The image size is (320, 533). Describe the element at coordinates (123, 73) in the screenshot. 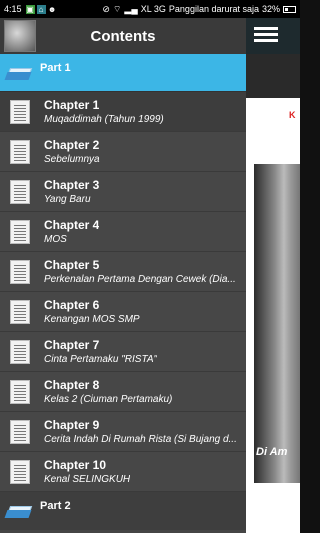

I see `part-item-1: Part 1` at that location.